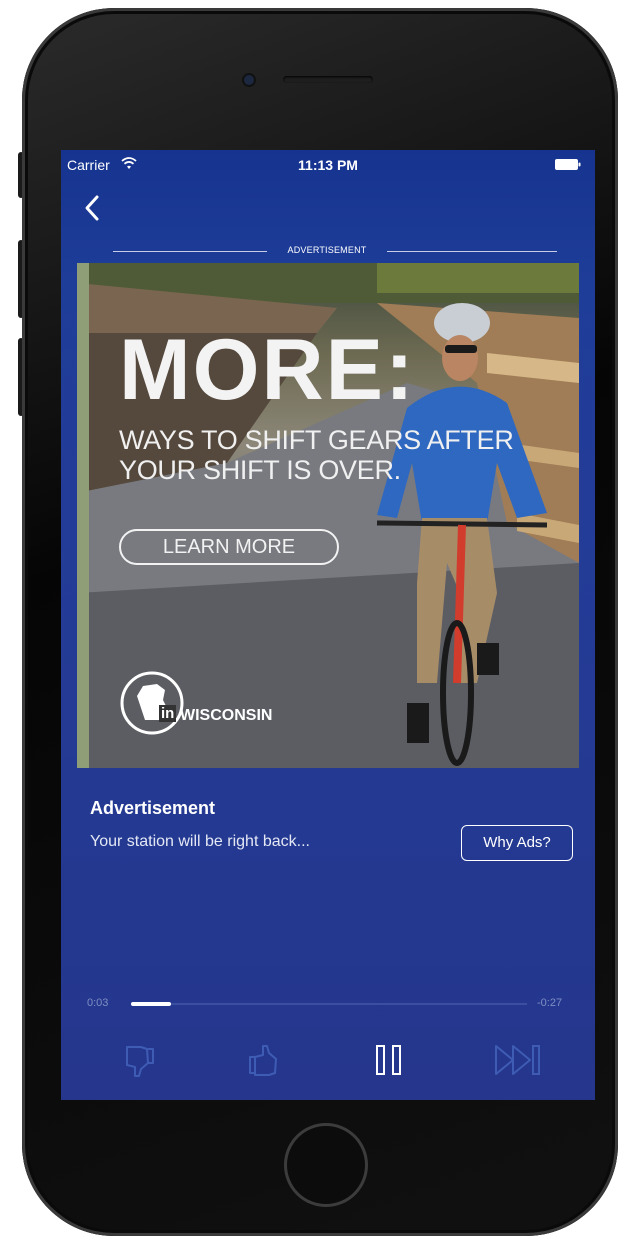 The height and width of the screenshot is (1241, 635). I want to click on back-icon, so click(92, 208).